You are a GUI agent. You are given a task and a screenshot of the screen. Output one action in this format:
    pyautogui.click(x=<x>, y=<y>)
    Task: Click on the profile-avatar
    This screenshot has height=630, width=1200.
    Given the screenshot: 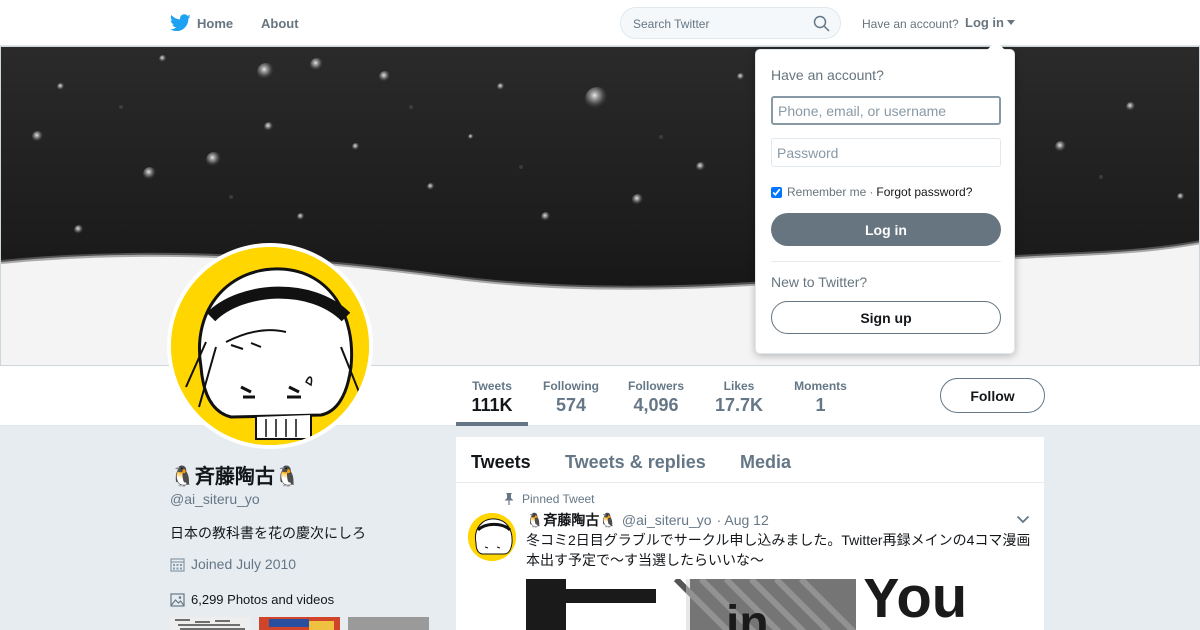 What is the action you would take?
    pyautogui.click(x=270, y=346)
    